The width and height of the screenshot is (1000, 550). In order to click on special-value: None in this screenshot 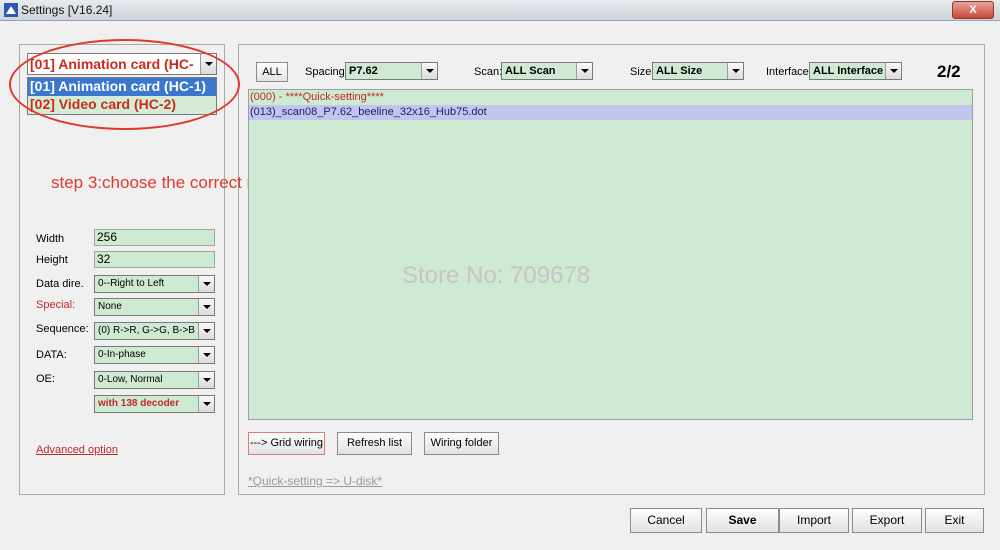, I will do `click(110, 306)`.